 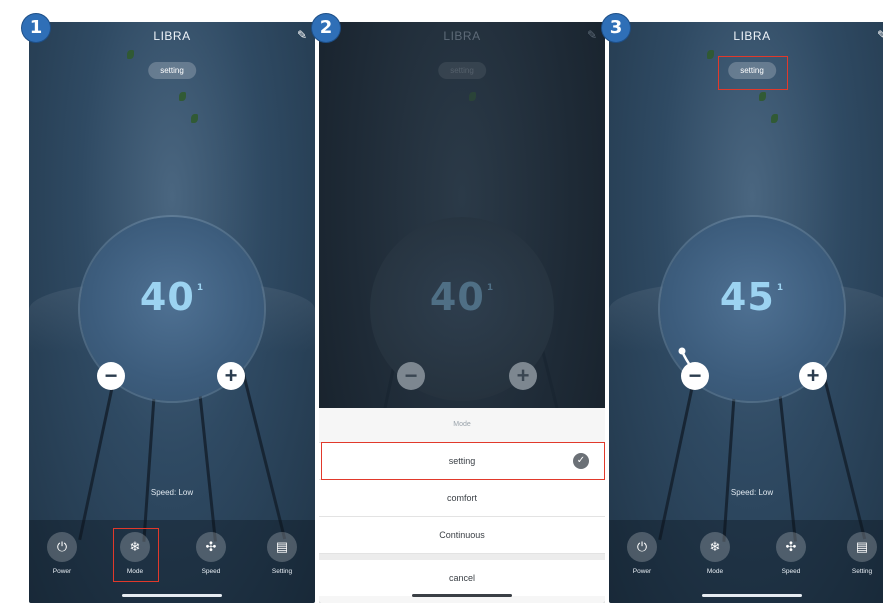 What do you see at coordinates (715, 571) in the screenshot?
I see `mode-label: Mode` at bounding box center [715, 571].